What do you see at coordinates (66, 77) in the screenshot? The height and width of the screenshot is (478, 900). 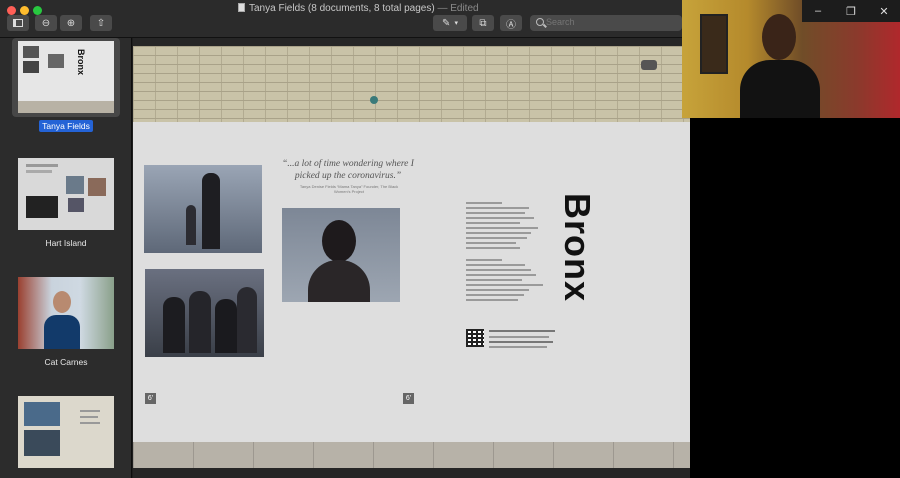 I see `thumbnail-tanya-fields: Bronx` at bounding box center [66, 77].